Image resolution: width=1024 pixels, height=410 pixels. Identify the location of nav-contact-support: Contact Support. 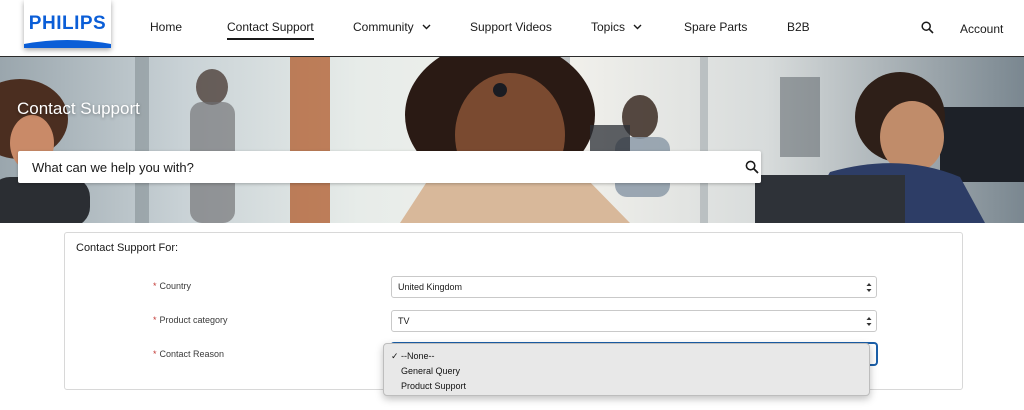
(270, 29).